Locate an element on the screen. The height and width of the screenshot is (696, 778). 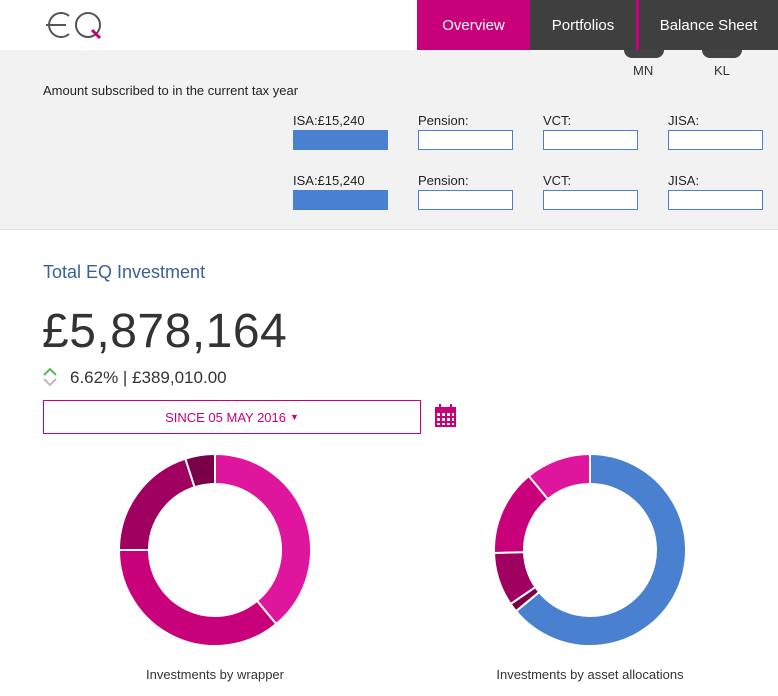
since-date-label: SINCE 05 MAY 2016 is located at coordinates (225, 417).